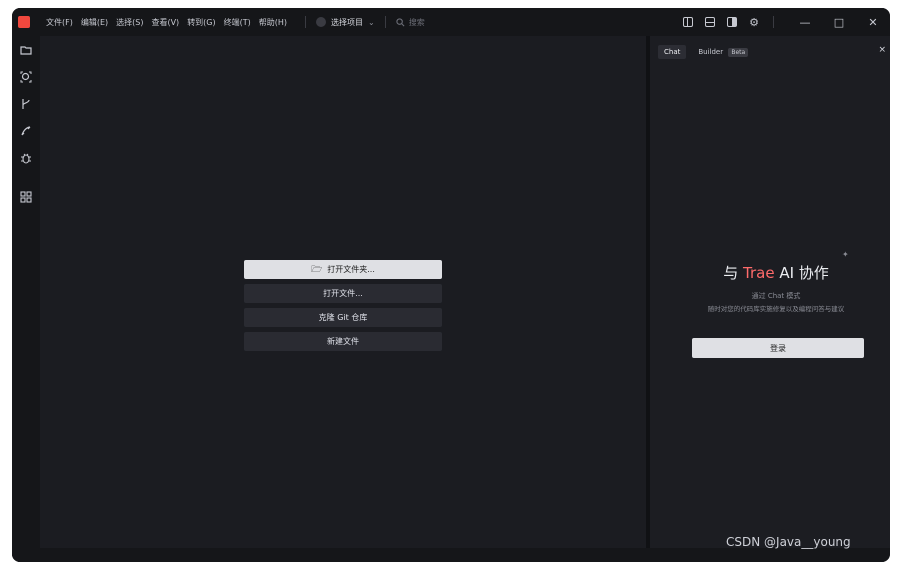 The height and width of the screenshot is (564, 902). What do you see at coordinates (94, 22) in the screenshot?
I see `menu-edit: 编辑(E)` at bounding box center [94, 22].